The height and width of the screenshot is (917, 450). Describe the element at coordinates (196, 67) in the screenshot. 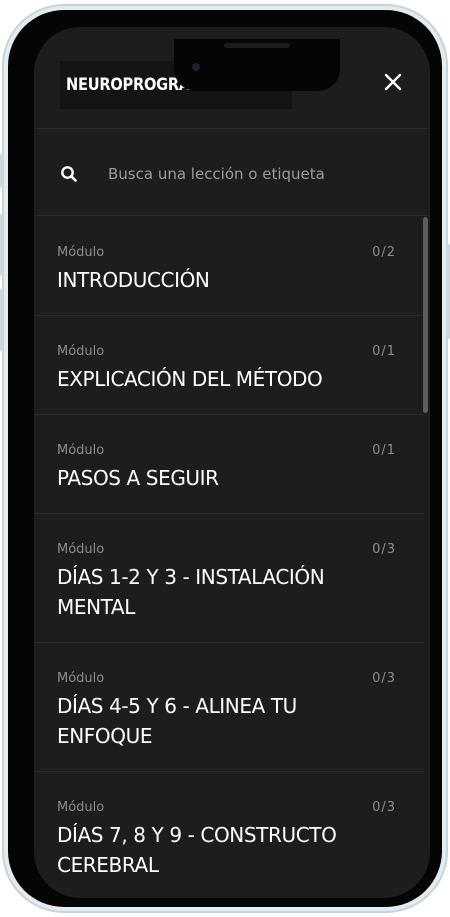

I see `front-camera` at that location.